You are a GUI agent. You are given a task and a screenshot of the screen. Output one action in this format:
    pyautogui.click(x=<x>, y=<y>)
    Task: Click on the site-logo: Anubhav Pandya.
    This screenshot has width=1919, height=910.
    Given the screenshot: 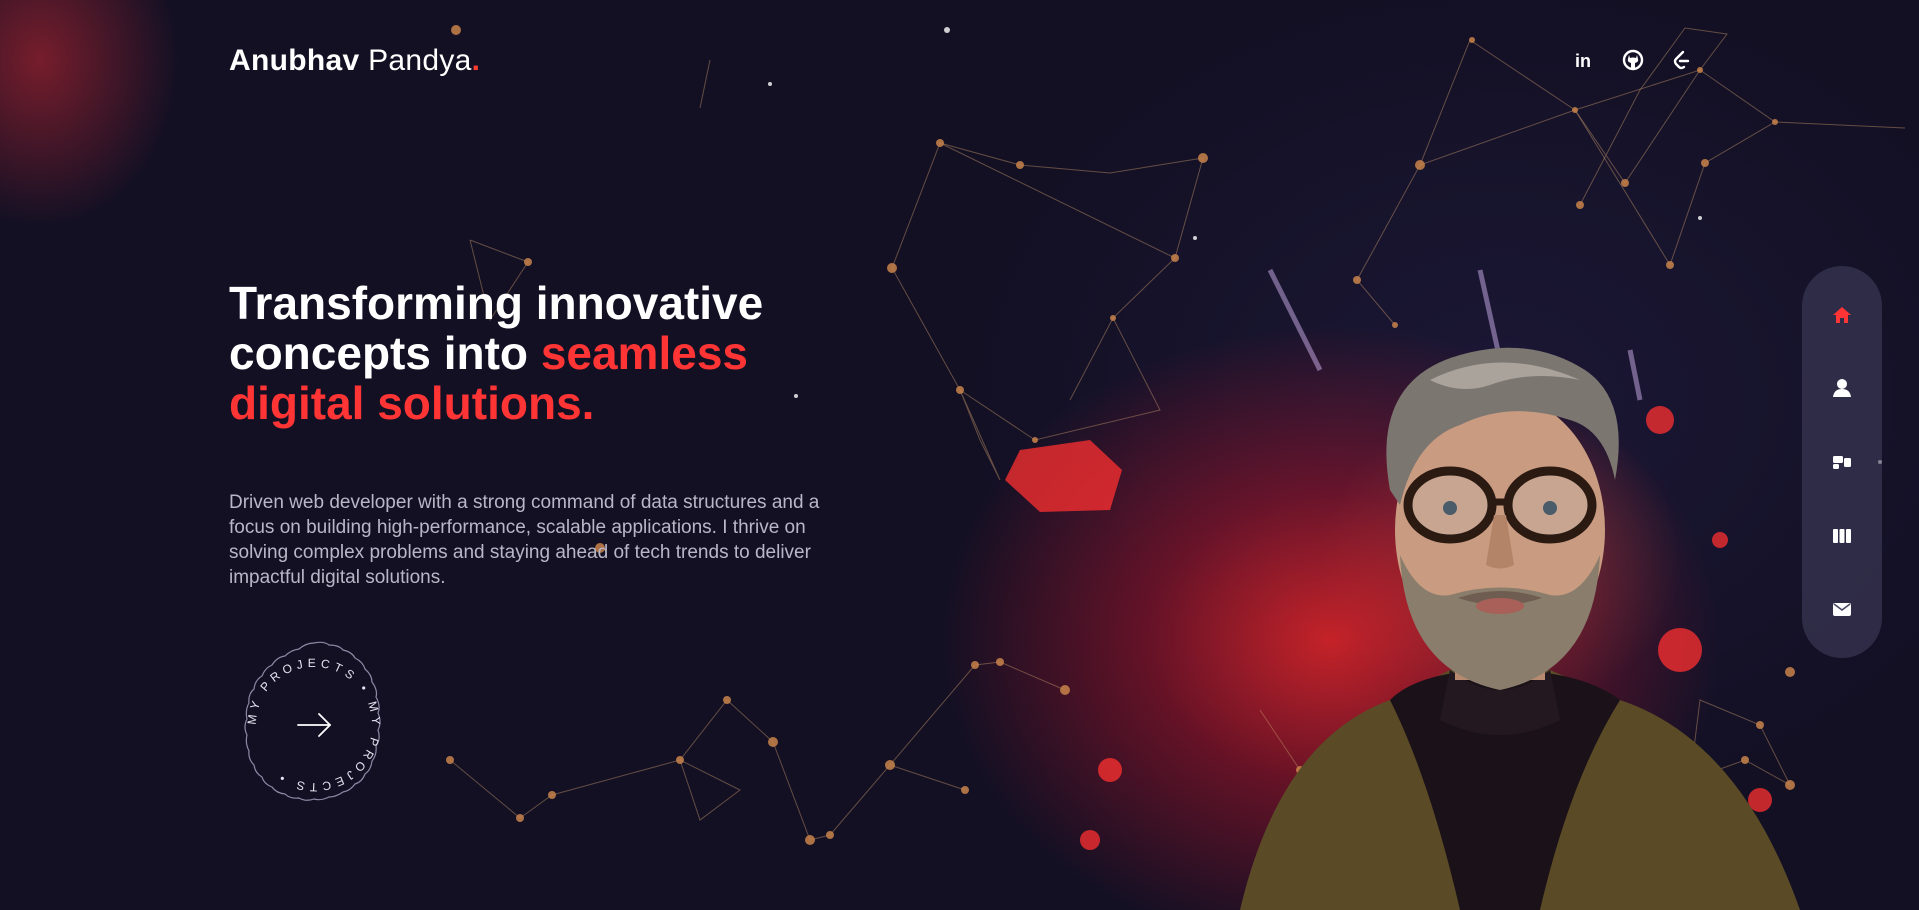 What is the action you would take?
    pyautogui.click(x=354, y=61)
    